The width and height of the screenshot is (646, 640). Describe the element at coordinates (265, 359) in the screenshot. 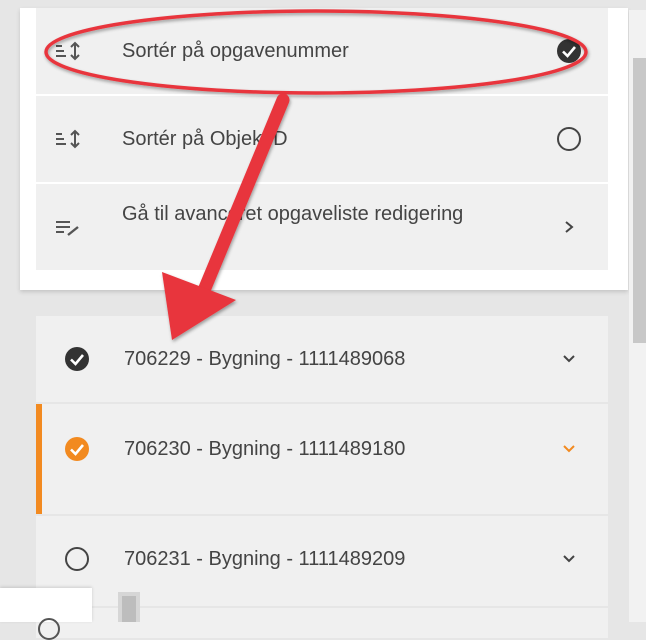

I see `task-label: 706229 - Bygning - 1111489068` at that location.